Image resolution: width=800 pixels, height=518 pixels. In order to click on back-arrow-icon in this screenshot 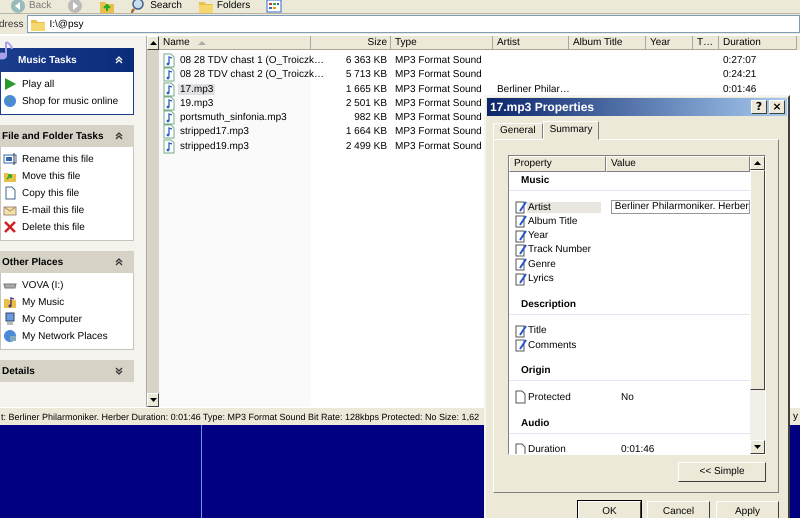, I will do `click(18, 6)`.